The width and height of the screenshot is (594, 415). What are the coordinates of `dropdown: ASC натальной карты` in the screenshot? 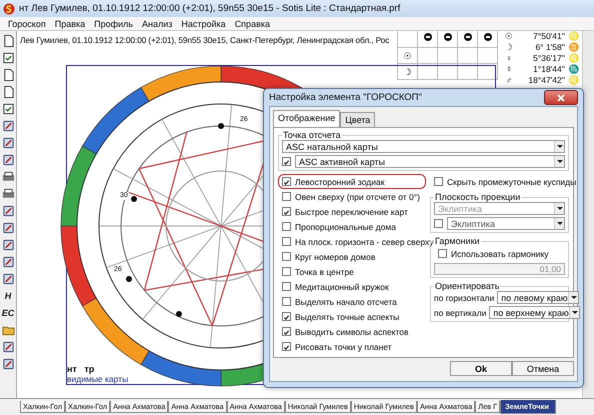 It's located at (423, 146).